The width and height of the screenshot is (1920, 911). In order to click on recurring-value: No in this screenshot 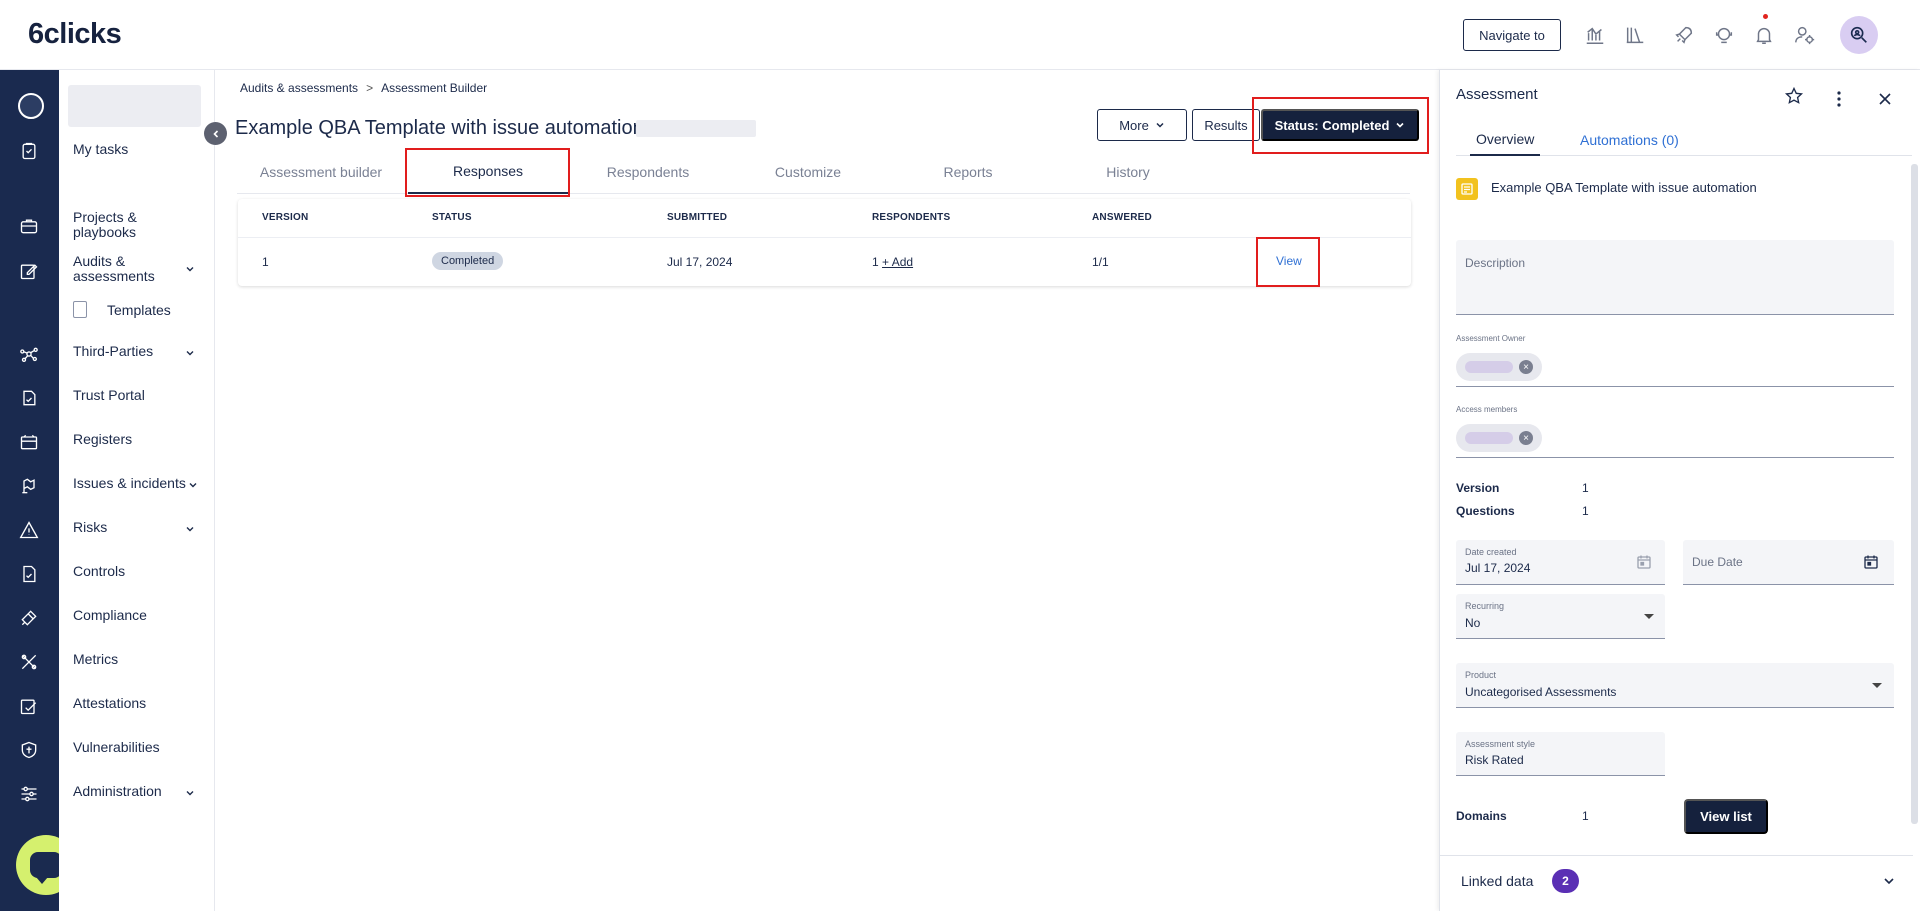, I will do `click(1473, 623)`.